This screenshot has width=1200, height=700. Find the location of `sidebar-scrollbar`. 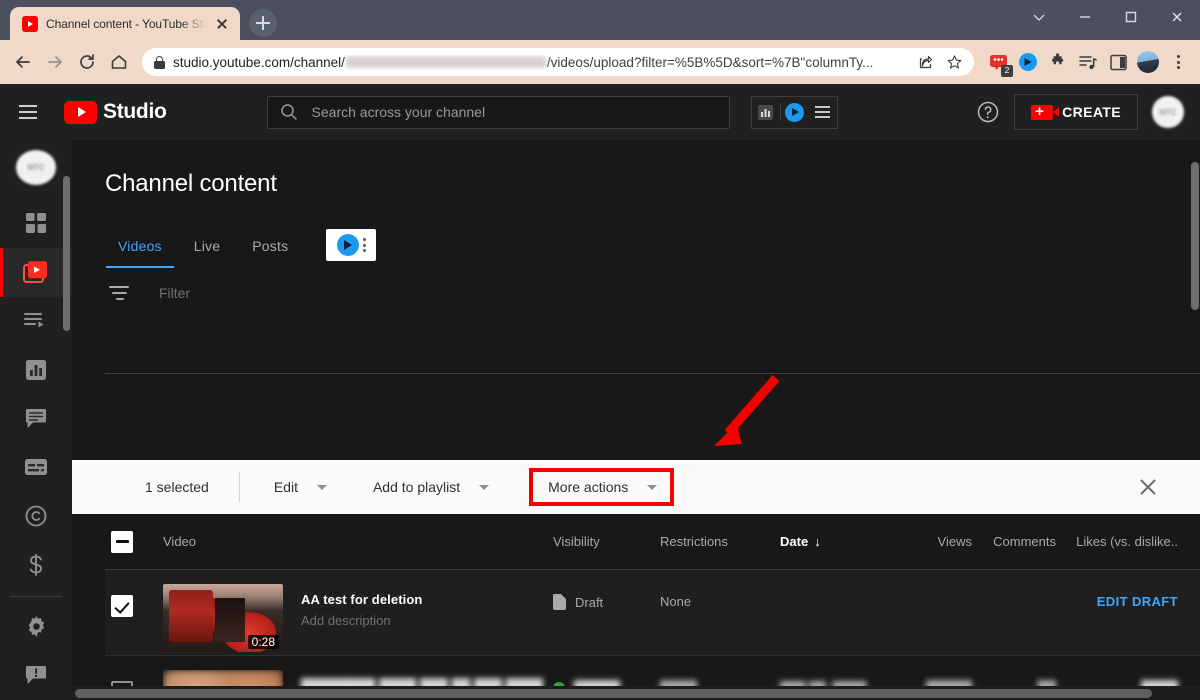

sidebar-scrollbar is located at coordinates (66, 253).